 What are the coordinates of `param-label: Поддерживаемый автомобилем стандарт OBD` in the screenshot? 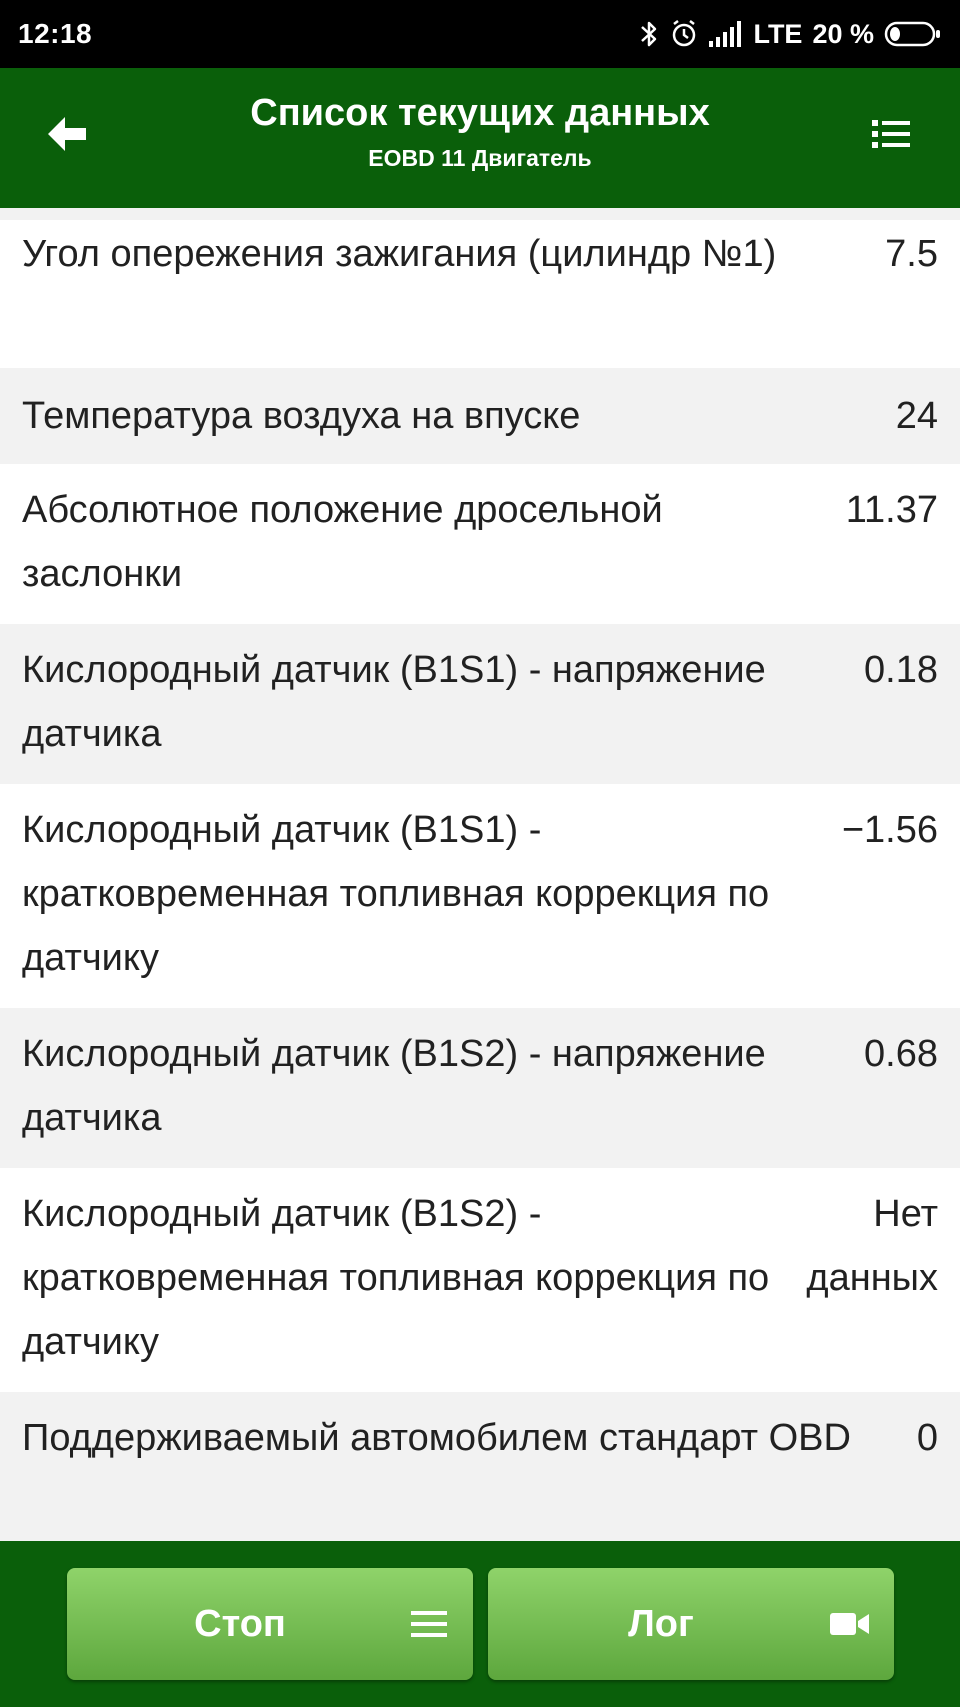 It's located at (436, 1438).